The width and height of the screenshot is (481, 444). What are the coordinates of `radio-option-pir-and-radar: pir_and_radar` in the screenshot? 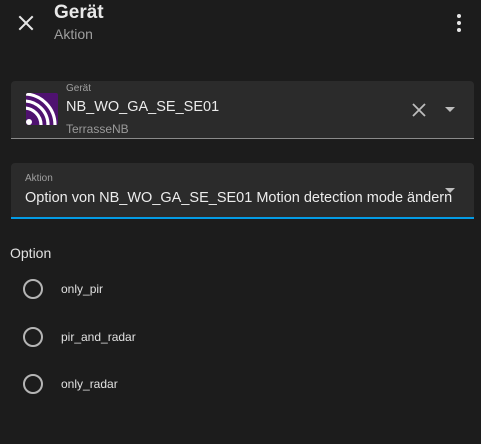 It's located at (79, 337).